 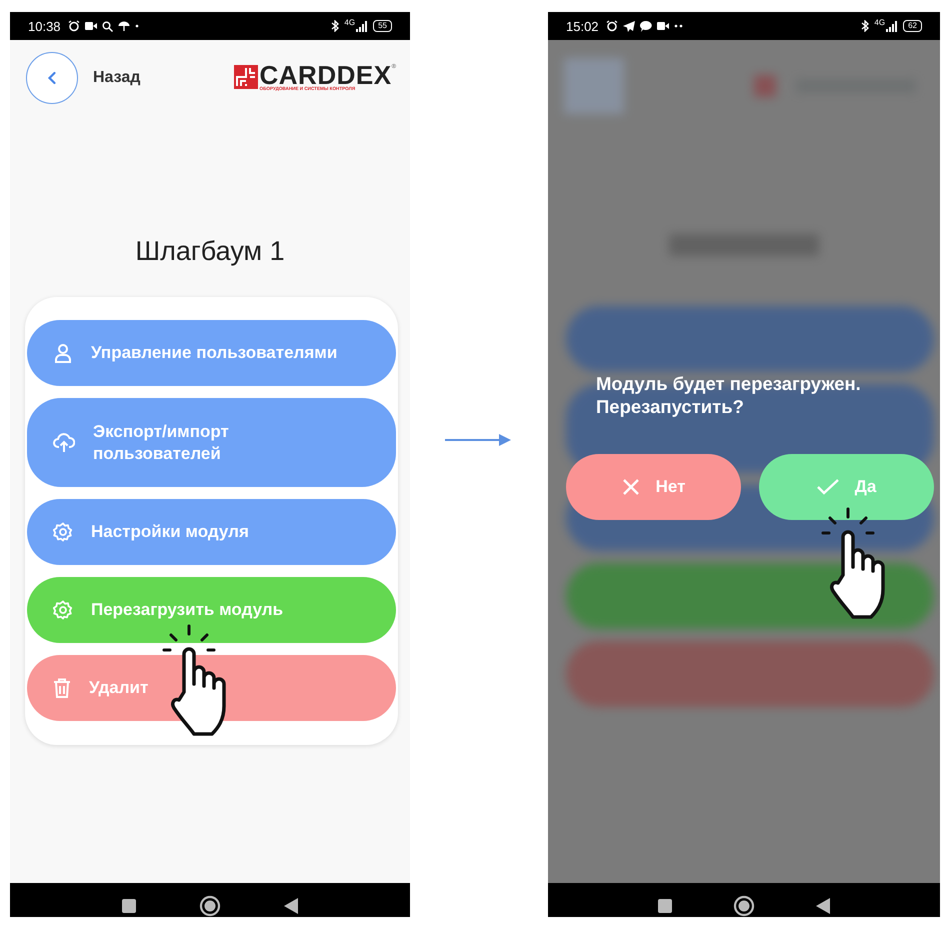 I want to click on checkmark-icon, so click(x=827, y=487).